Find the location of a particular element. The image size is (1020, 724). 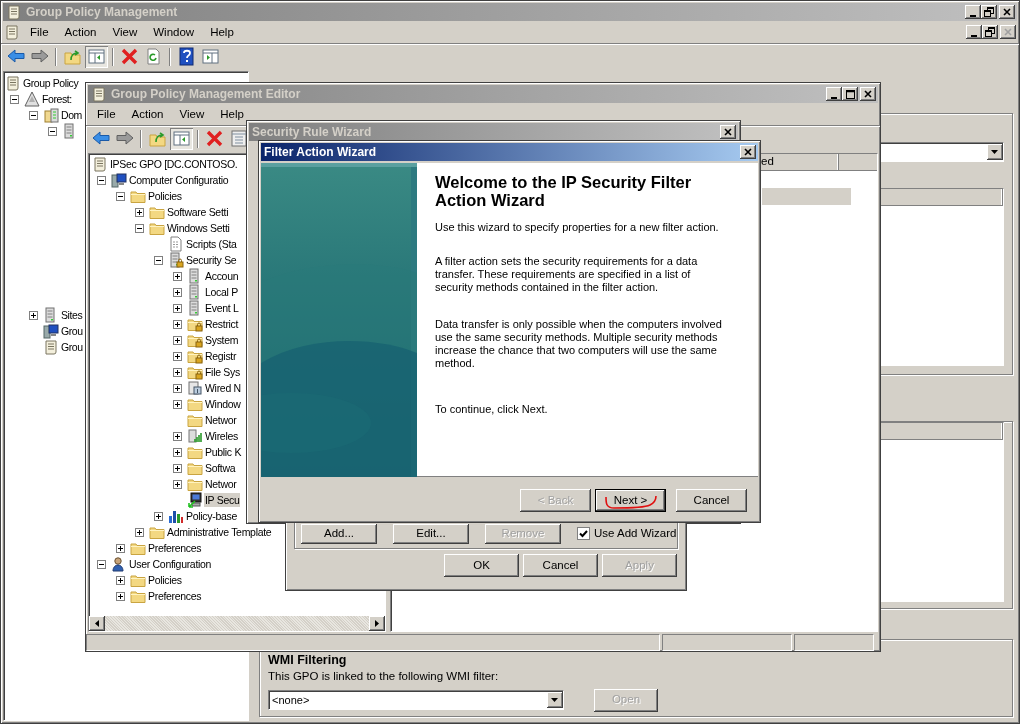

tree-item: Public K is located at coordinates (223, 452).